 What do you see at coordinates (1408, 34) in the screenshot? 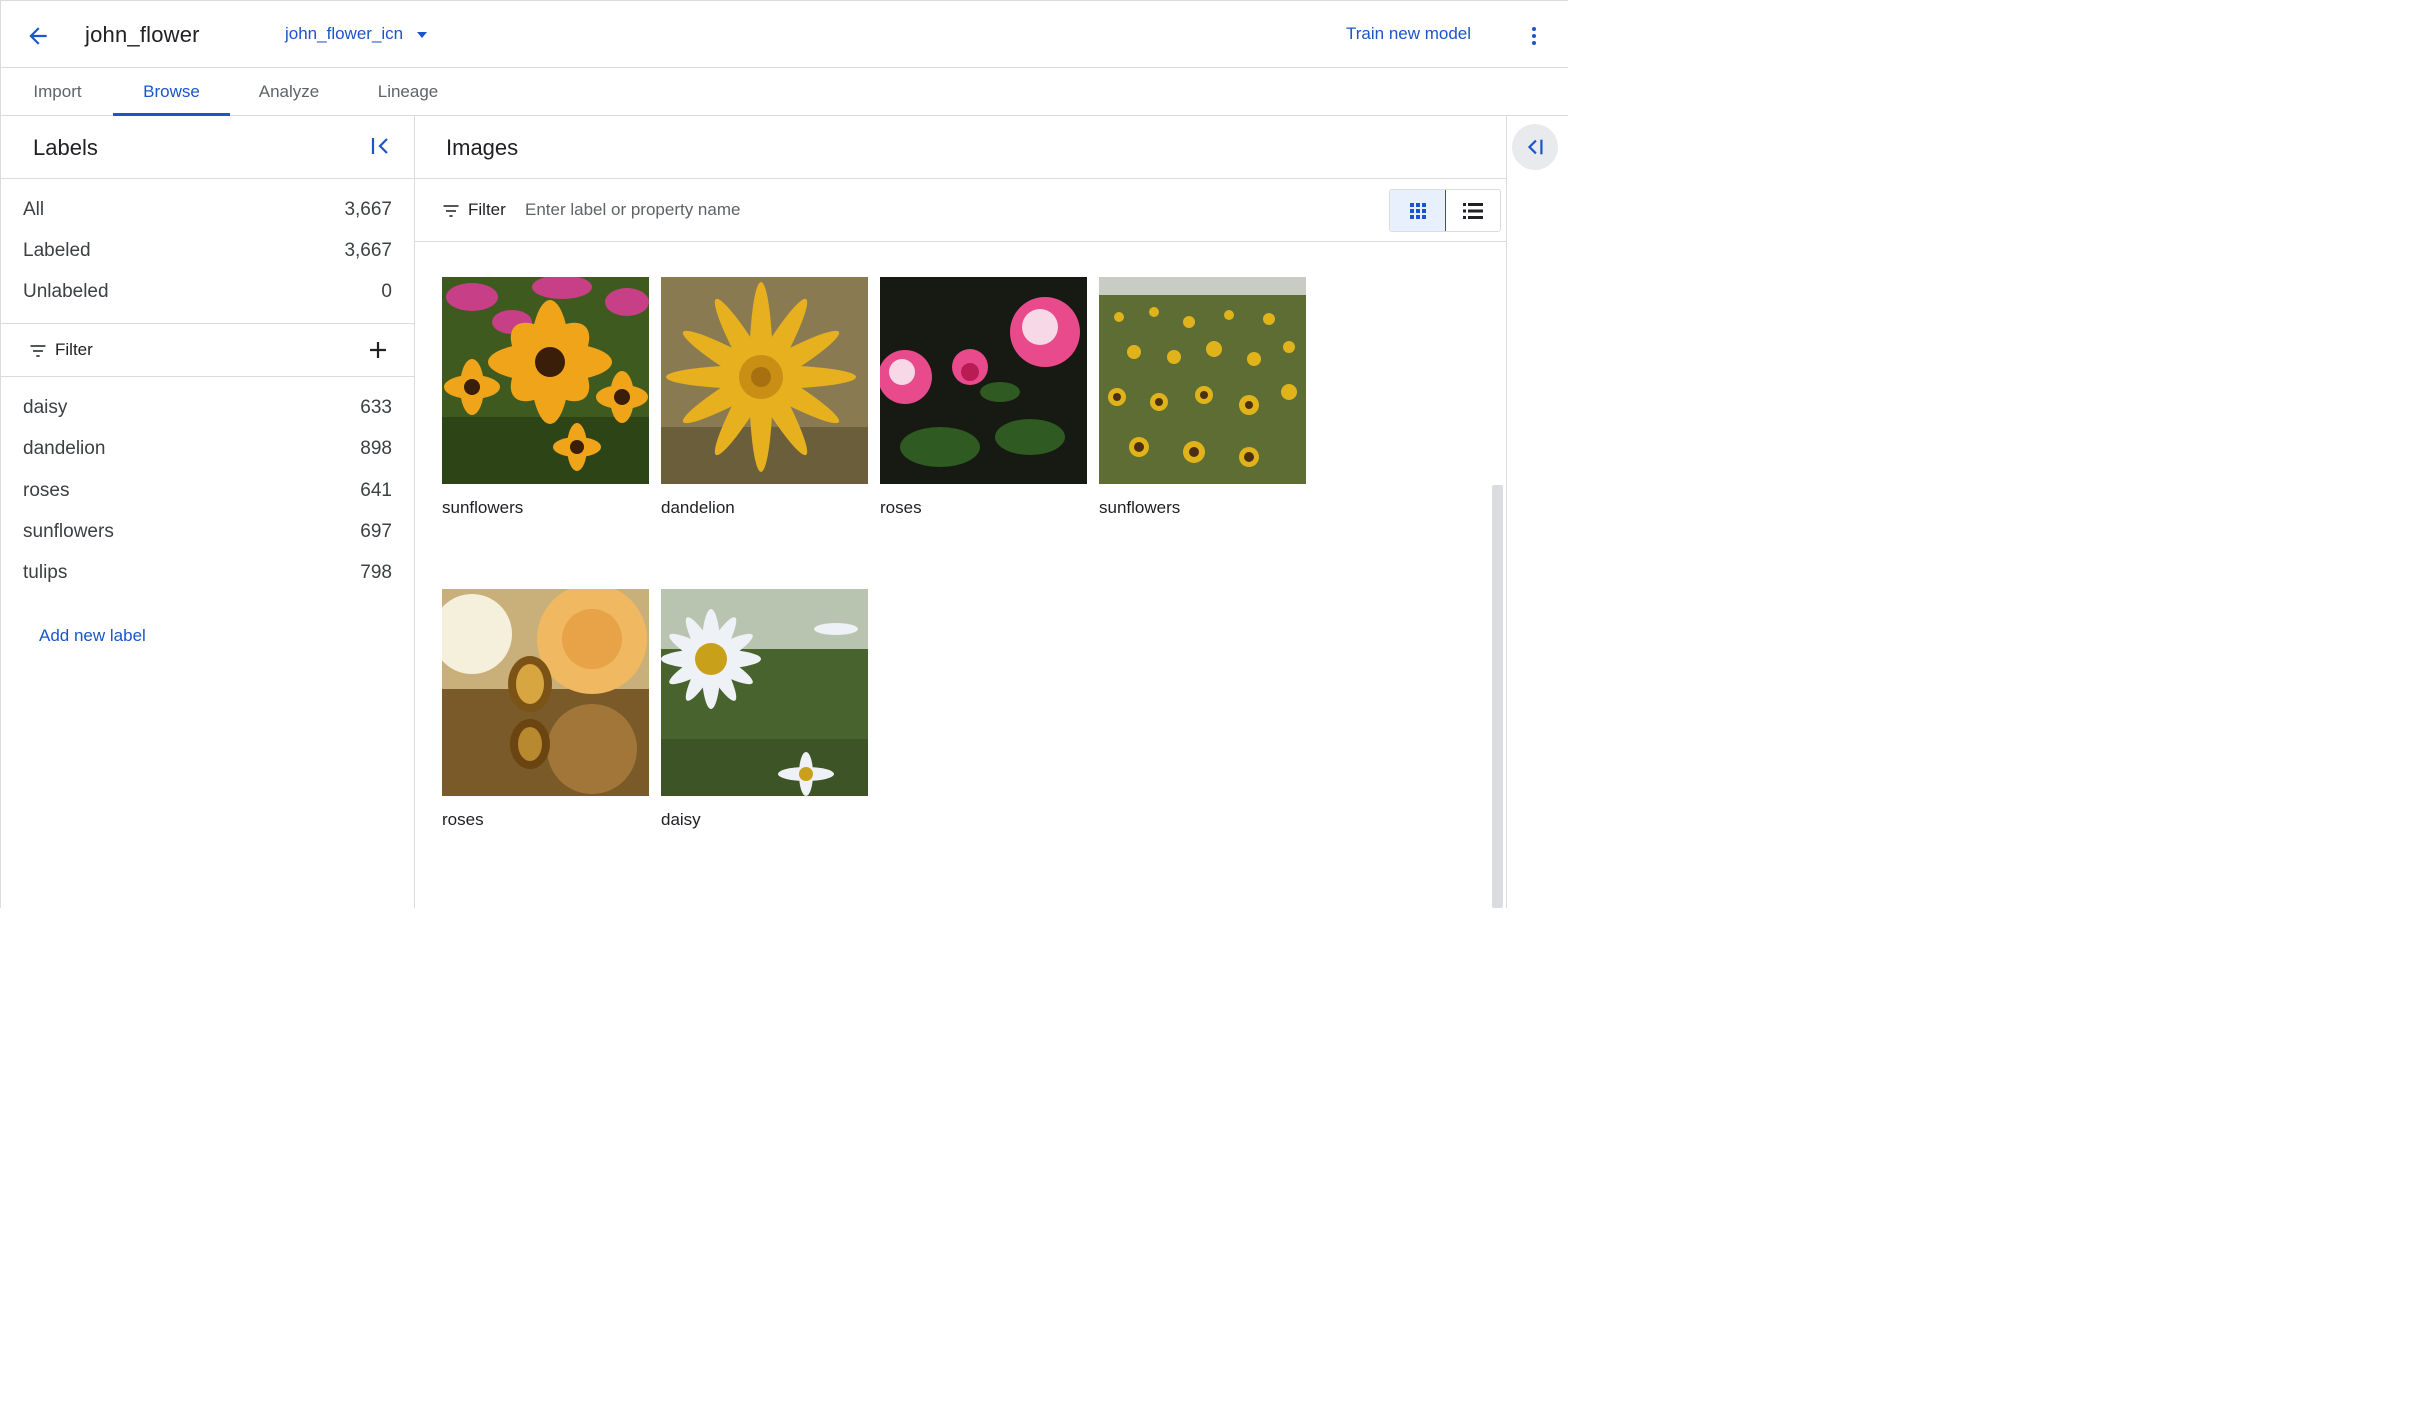
I see `train-new-model-button: Train new model` at bounding box center [1408, 34].